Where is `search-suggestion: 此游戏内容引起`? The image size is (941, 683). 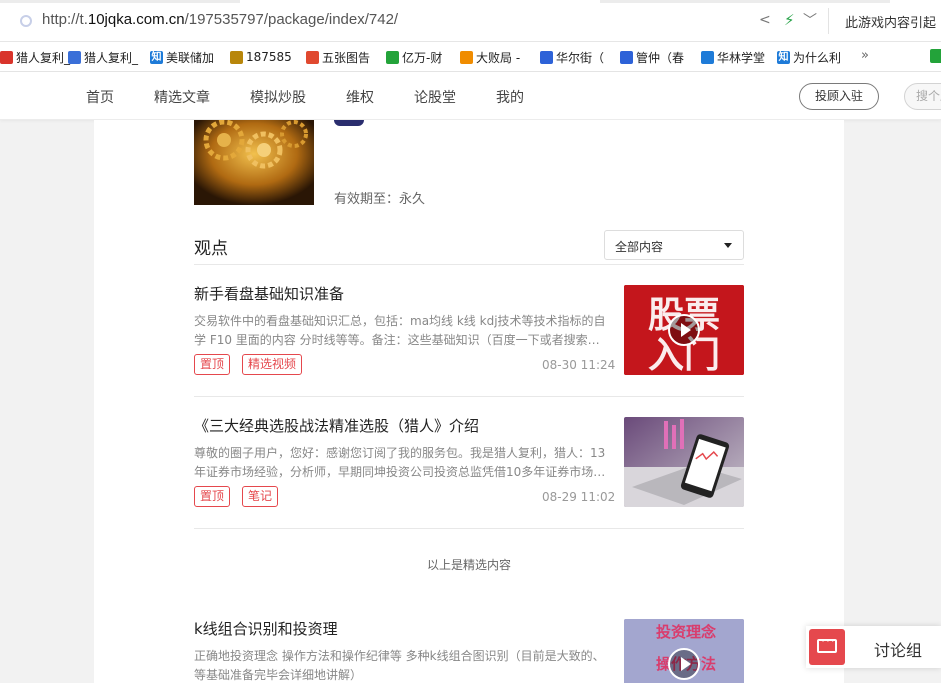
search-suggestion: 此游戏内容引起 is located at coordinates (890, 21).